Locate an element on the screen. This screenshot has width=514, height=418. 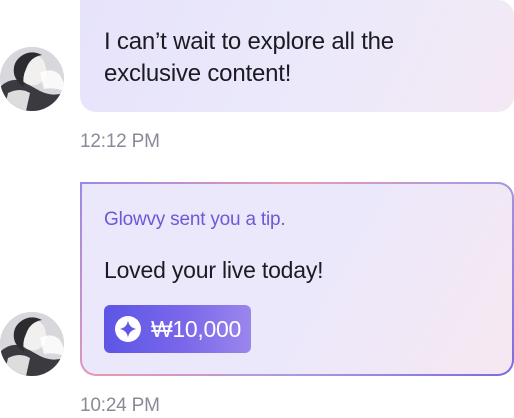
message-timestamp: 10:24 PM is located at coordinates (120, 405).